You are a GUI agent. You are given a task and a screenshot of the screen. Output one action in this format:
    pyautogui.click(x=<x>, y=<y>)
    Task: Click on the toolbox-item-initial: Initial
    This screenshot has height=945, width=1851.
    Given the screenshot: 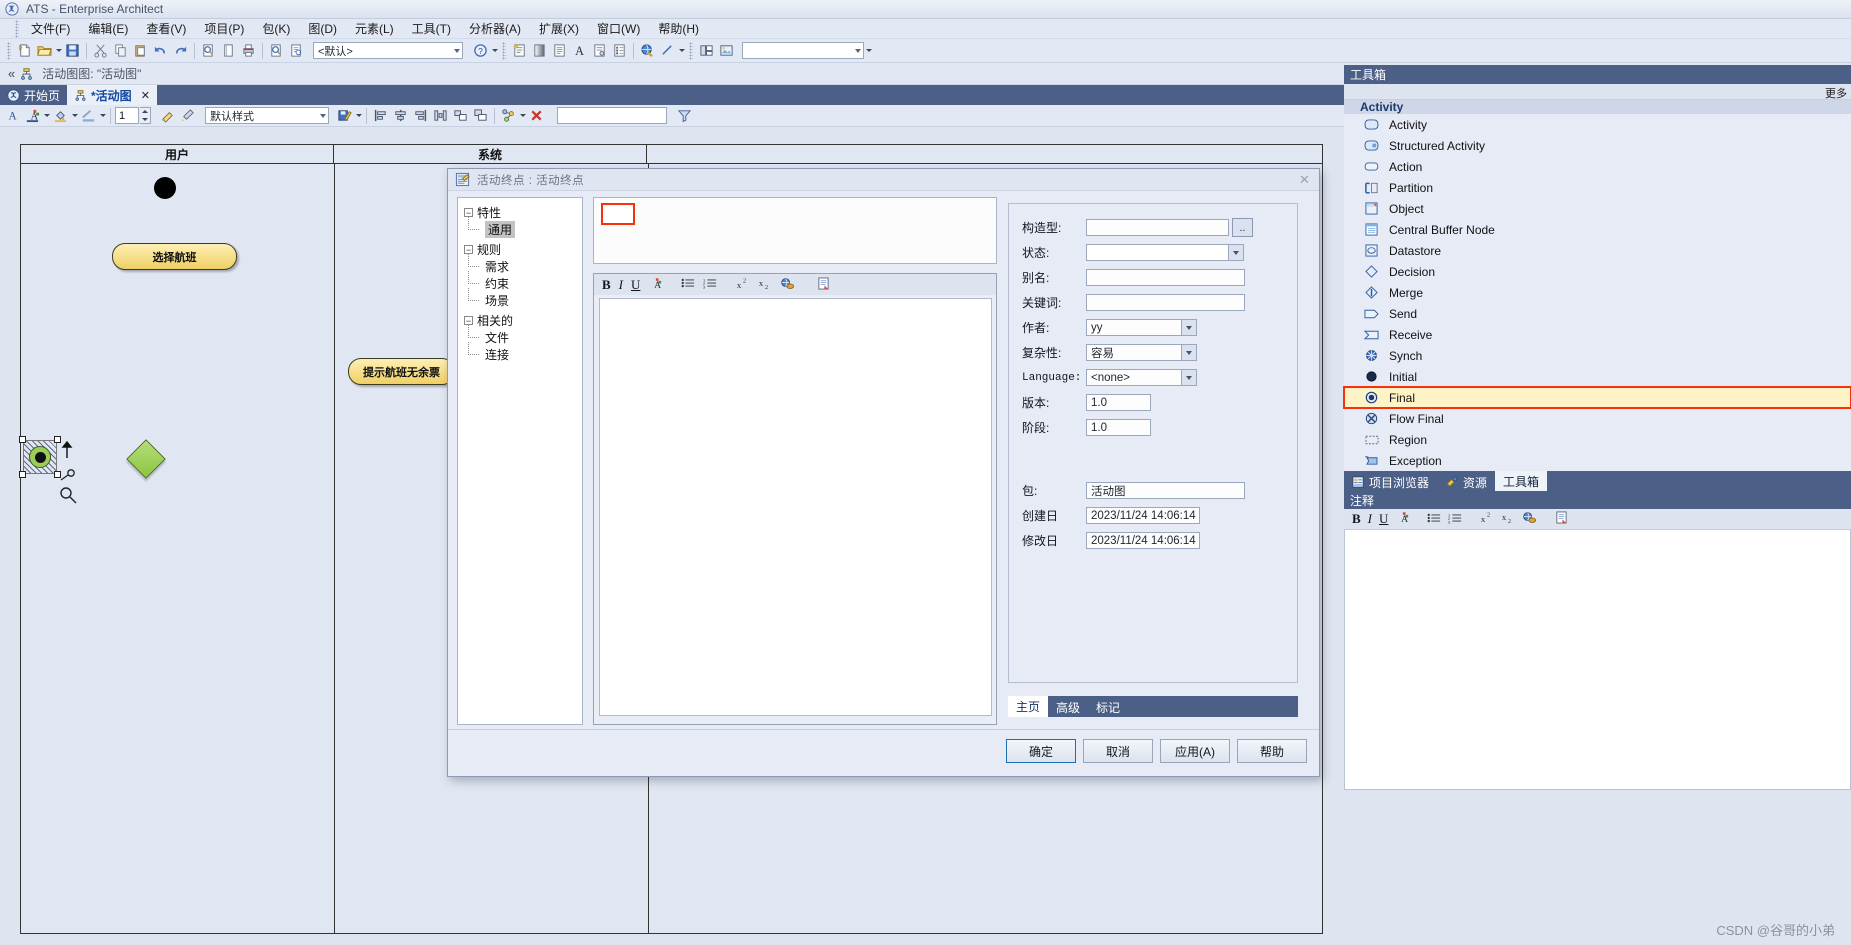 What is the action you would take?
    pyautogui.click(x=1597, y=376)
    